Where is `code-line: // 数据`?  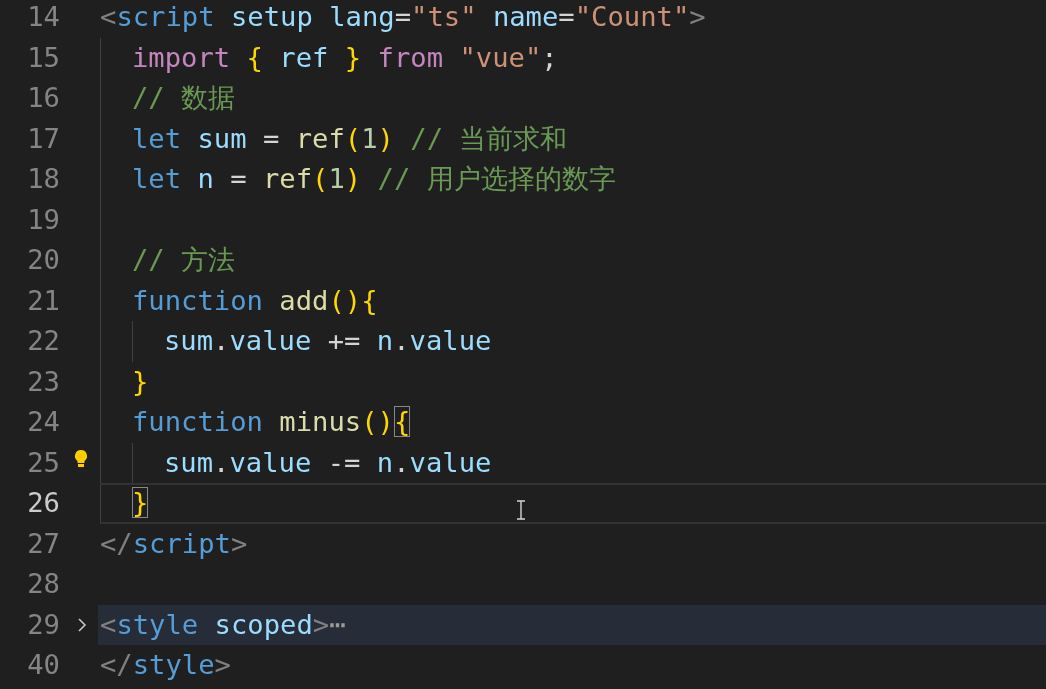 code-line: // 数据 is located at coordinates (184, 98).